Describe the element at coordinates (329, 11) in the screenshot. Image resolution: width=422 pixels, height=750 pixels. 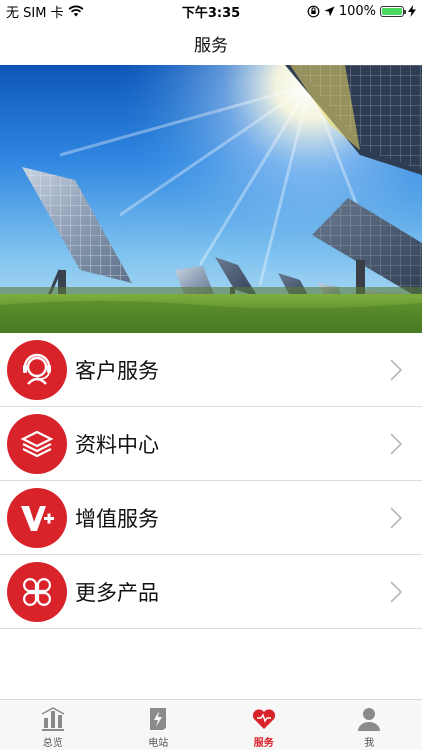
I see `location-arrow-icon` at that location.